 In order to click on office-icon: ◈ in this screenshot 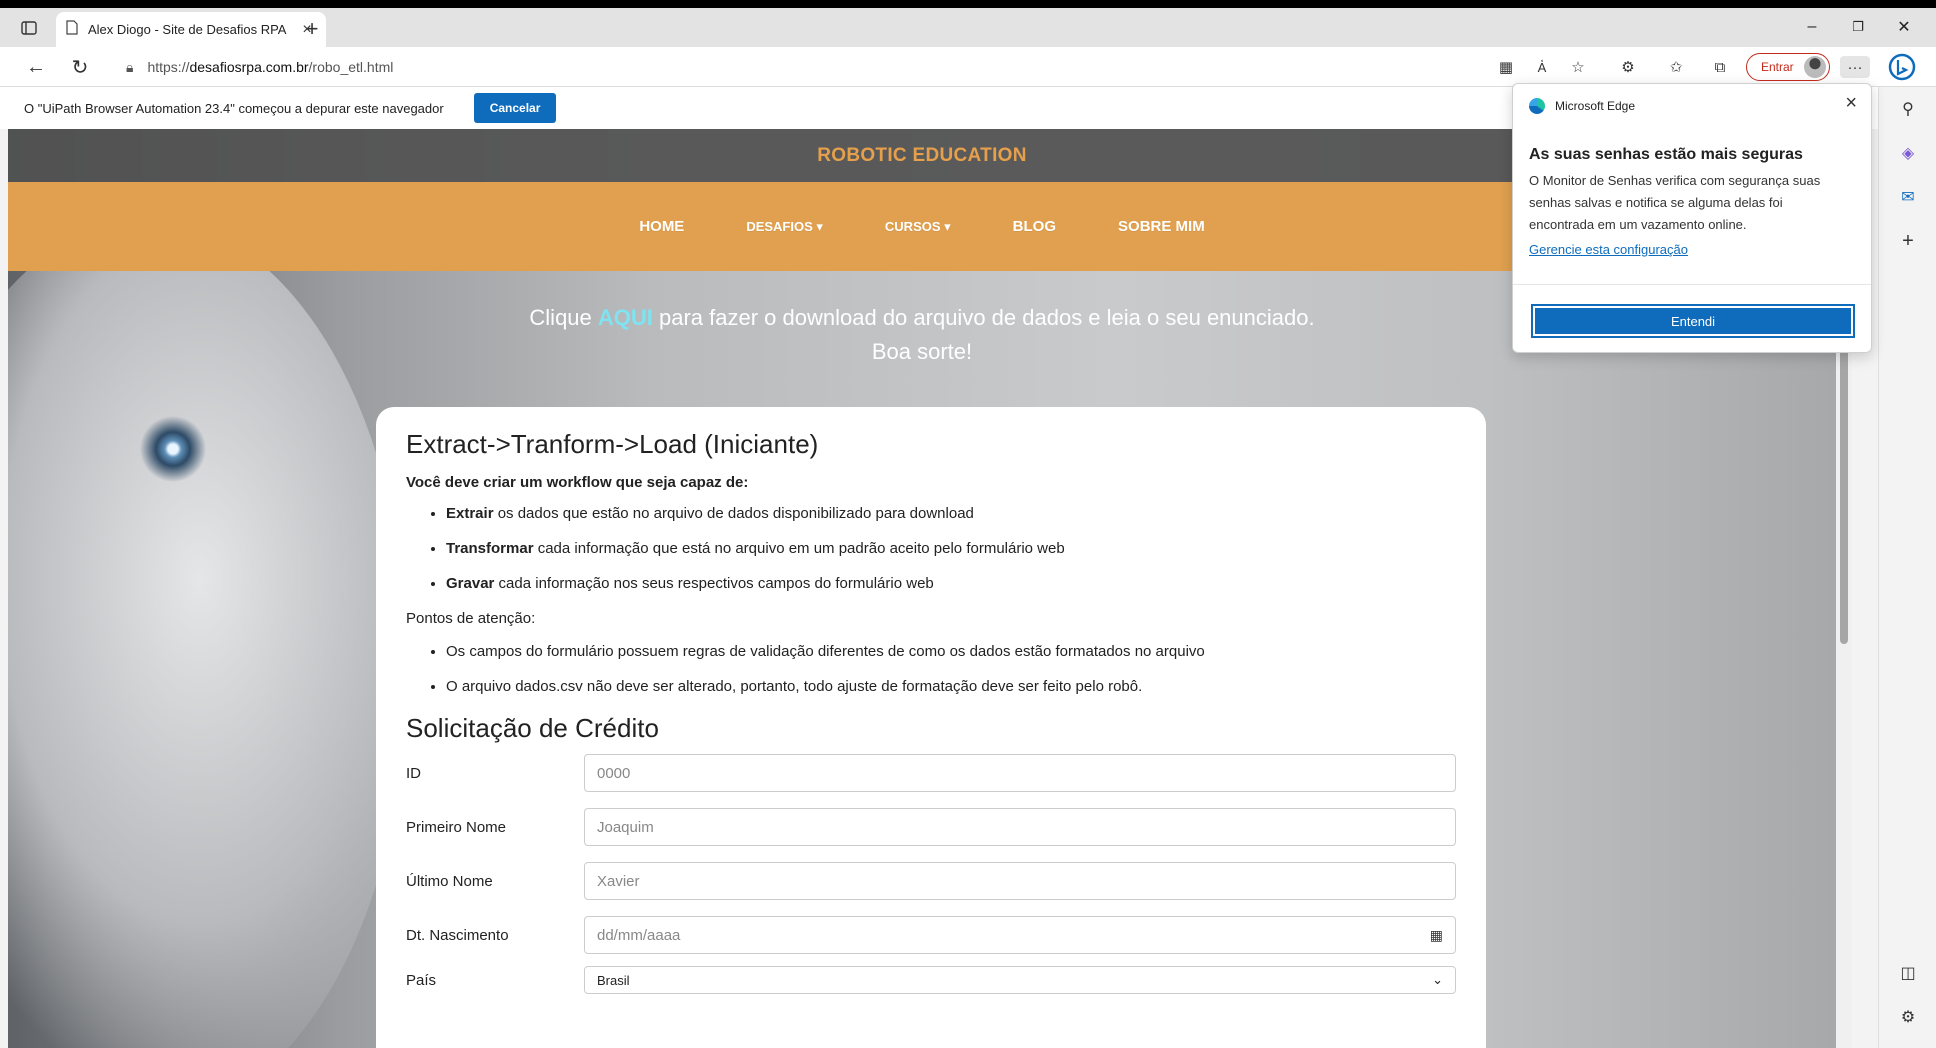, I will do `click(1908, 153)`.